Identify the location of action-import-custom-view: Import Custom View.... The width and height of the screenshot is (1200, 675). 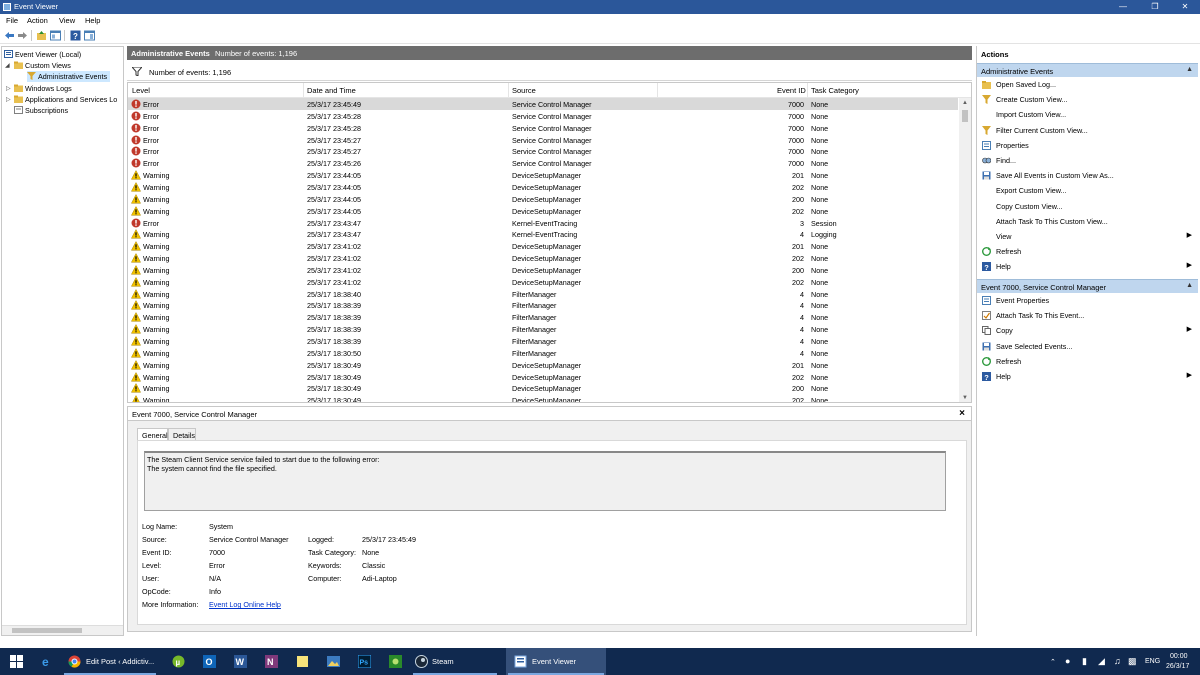
(1087, 114).